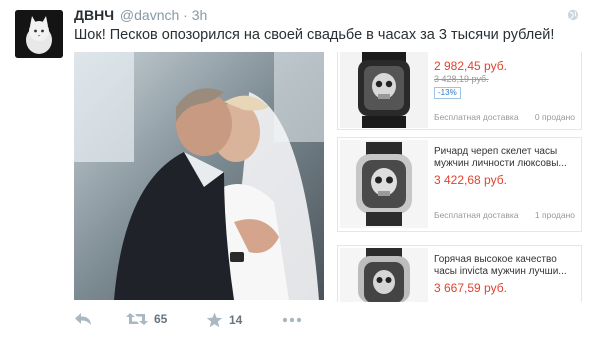 Image resolution: width=595 pixels, height=345 pixels. I want to click on tweet-header: ДВНЧ @davnch · 3h, so click(140, 16).